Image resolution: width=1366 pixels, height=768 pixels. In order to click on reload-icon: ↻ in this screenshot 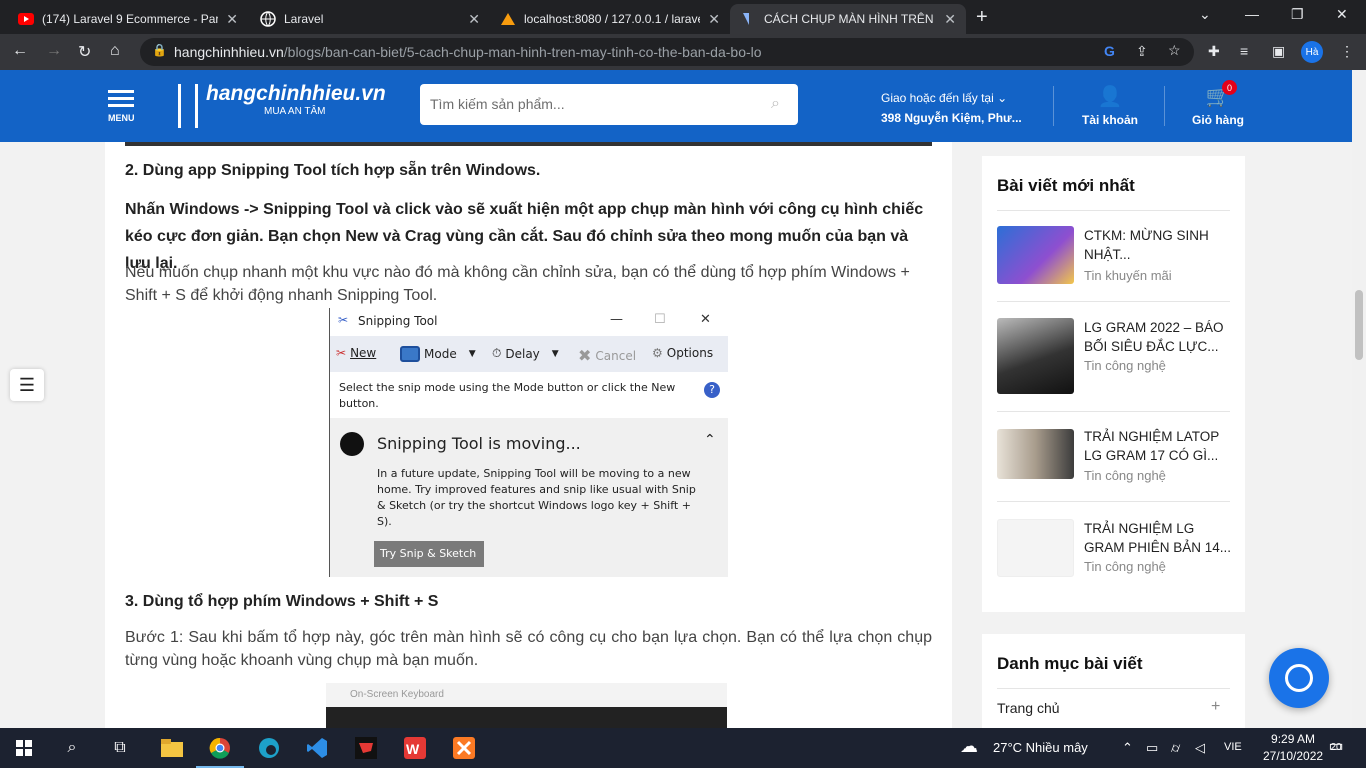, I will do `click(84, 52)`.